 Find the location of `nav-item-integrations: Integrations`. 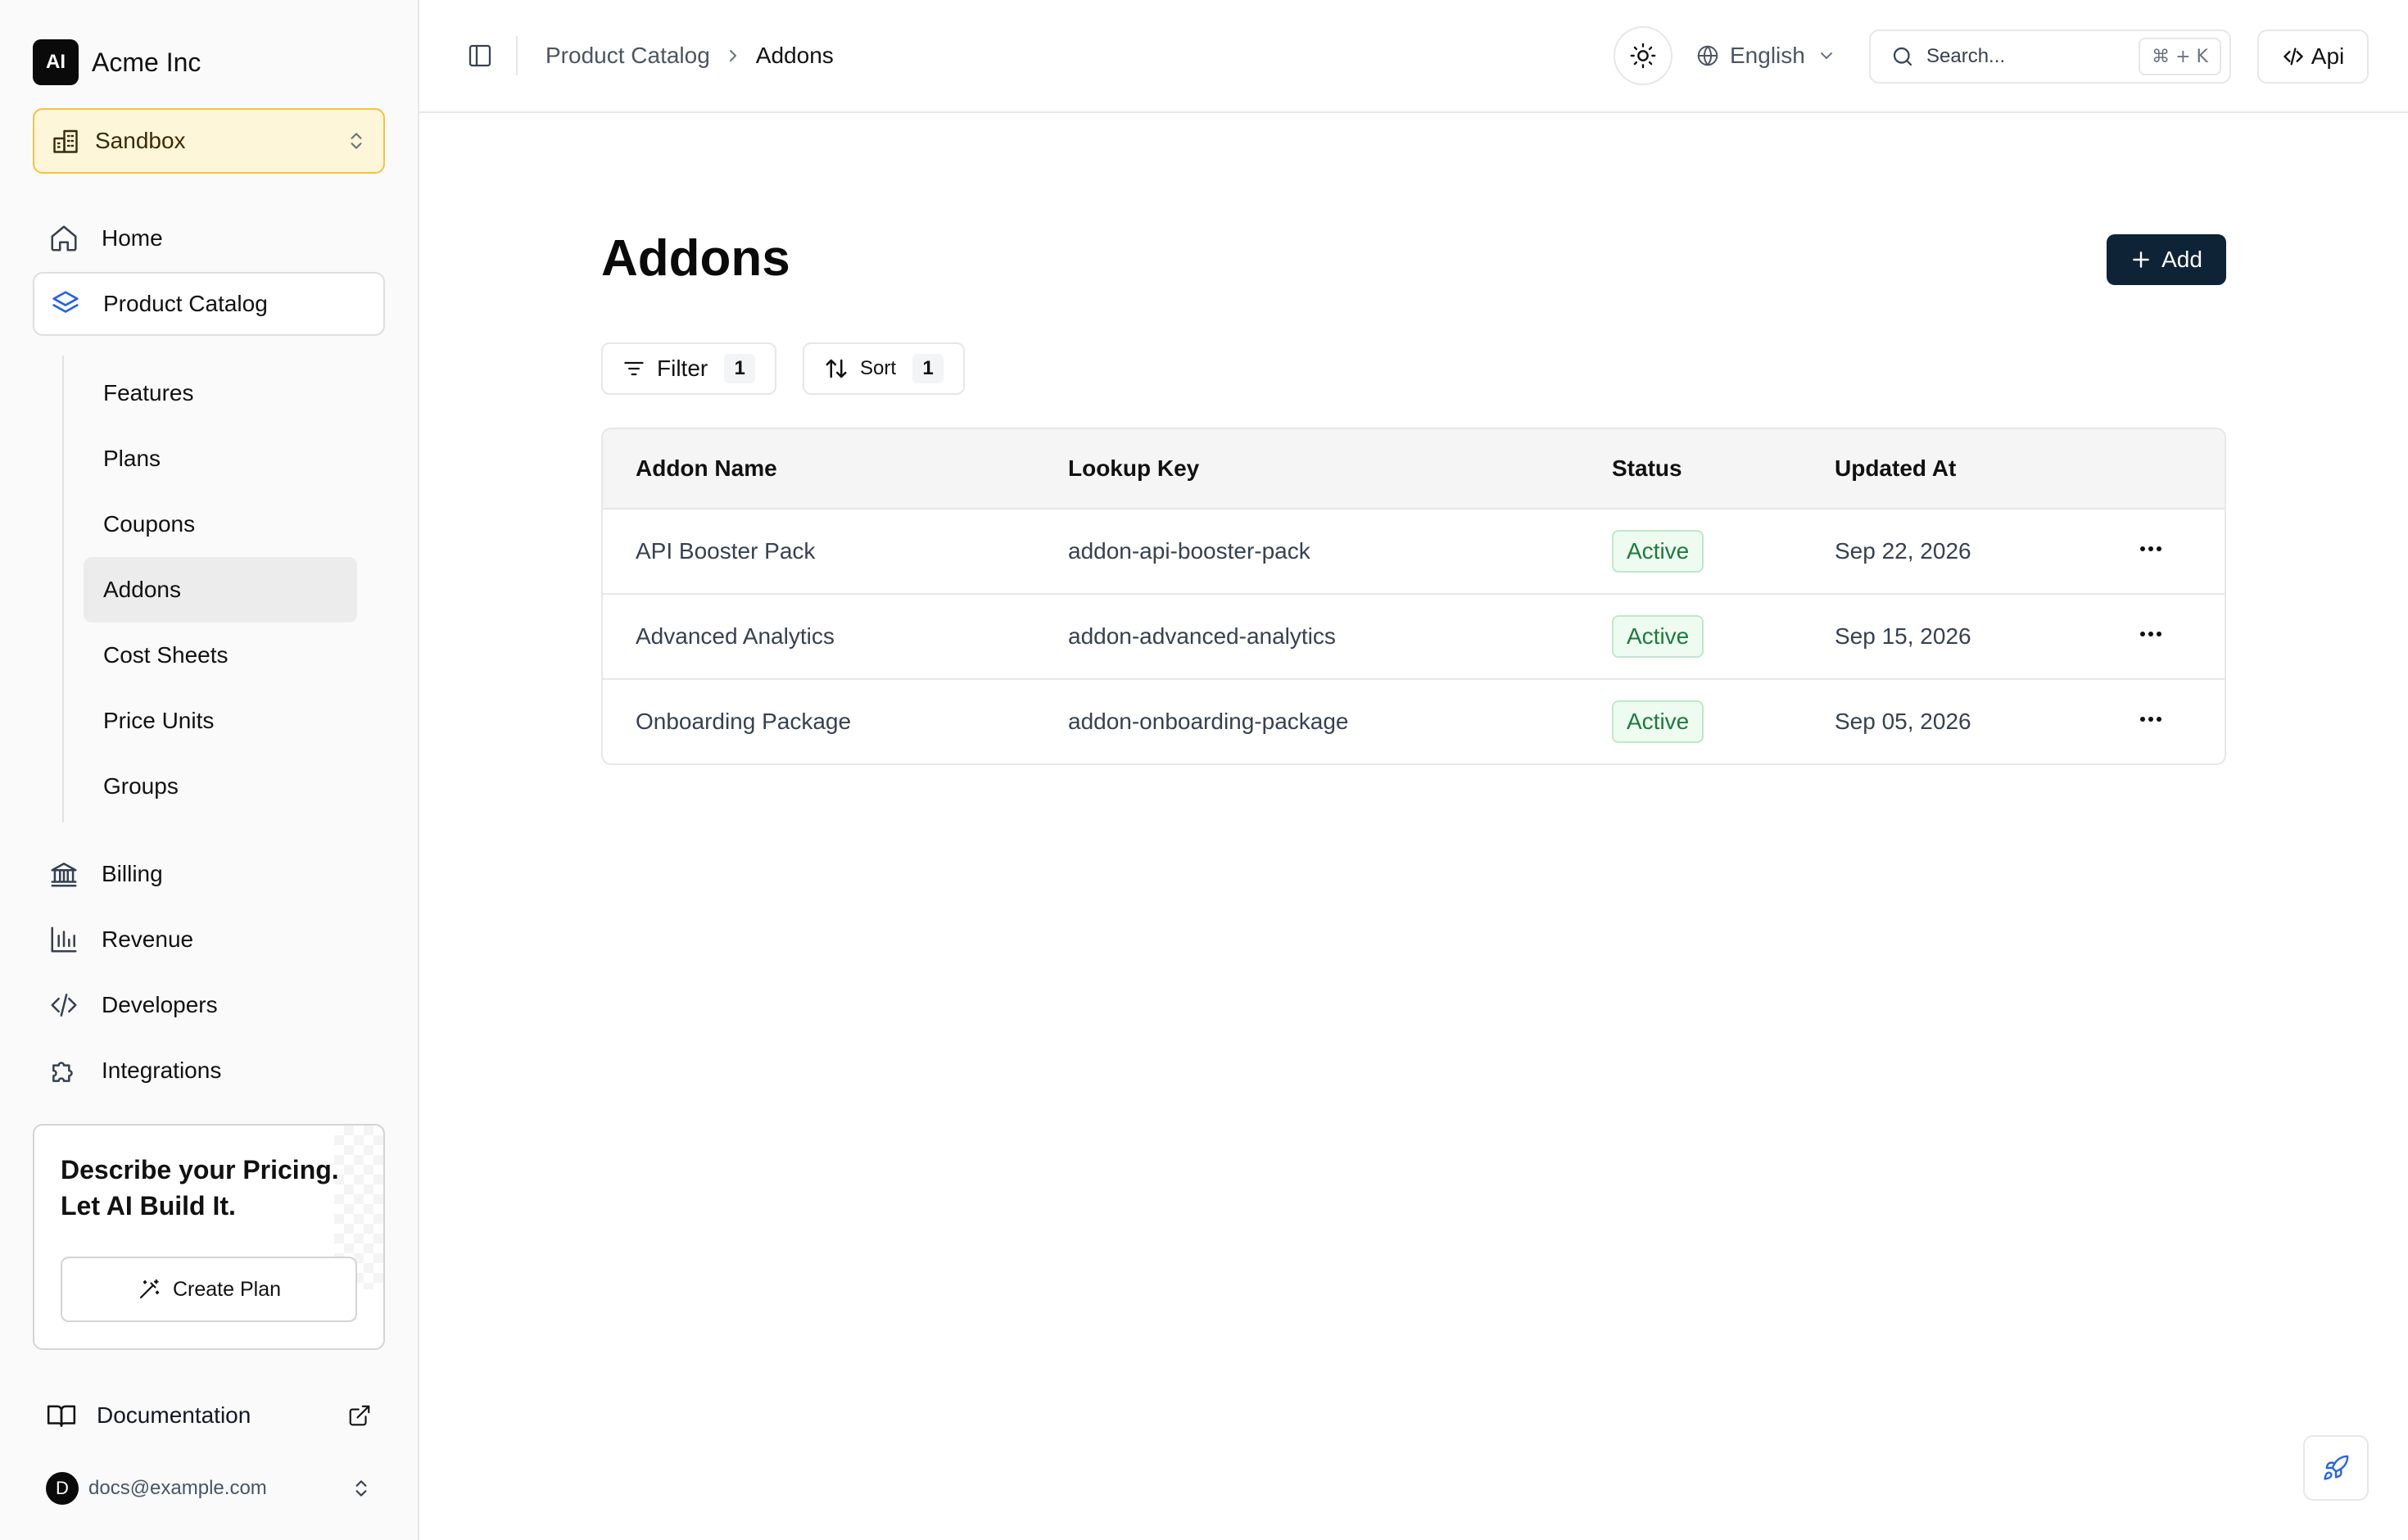

nav-item-integrations: Integrations is located at coordinates (209, 1071).